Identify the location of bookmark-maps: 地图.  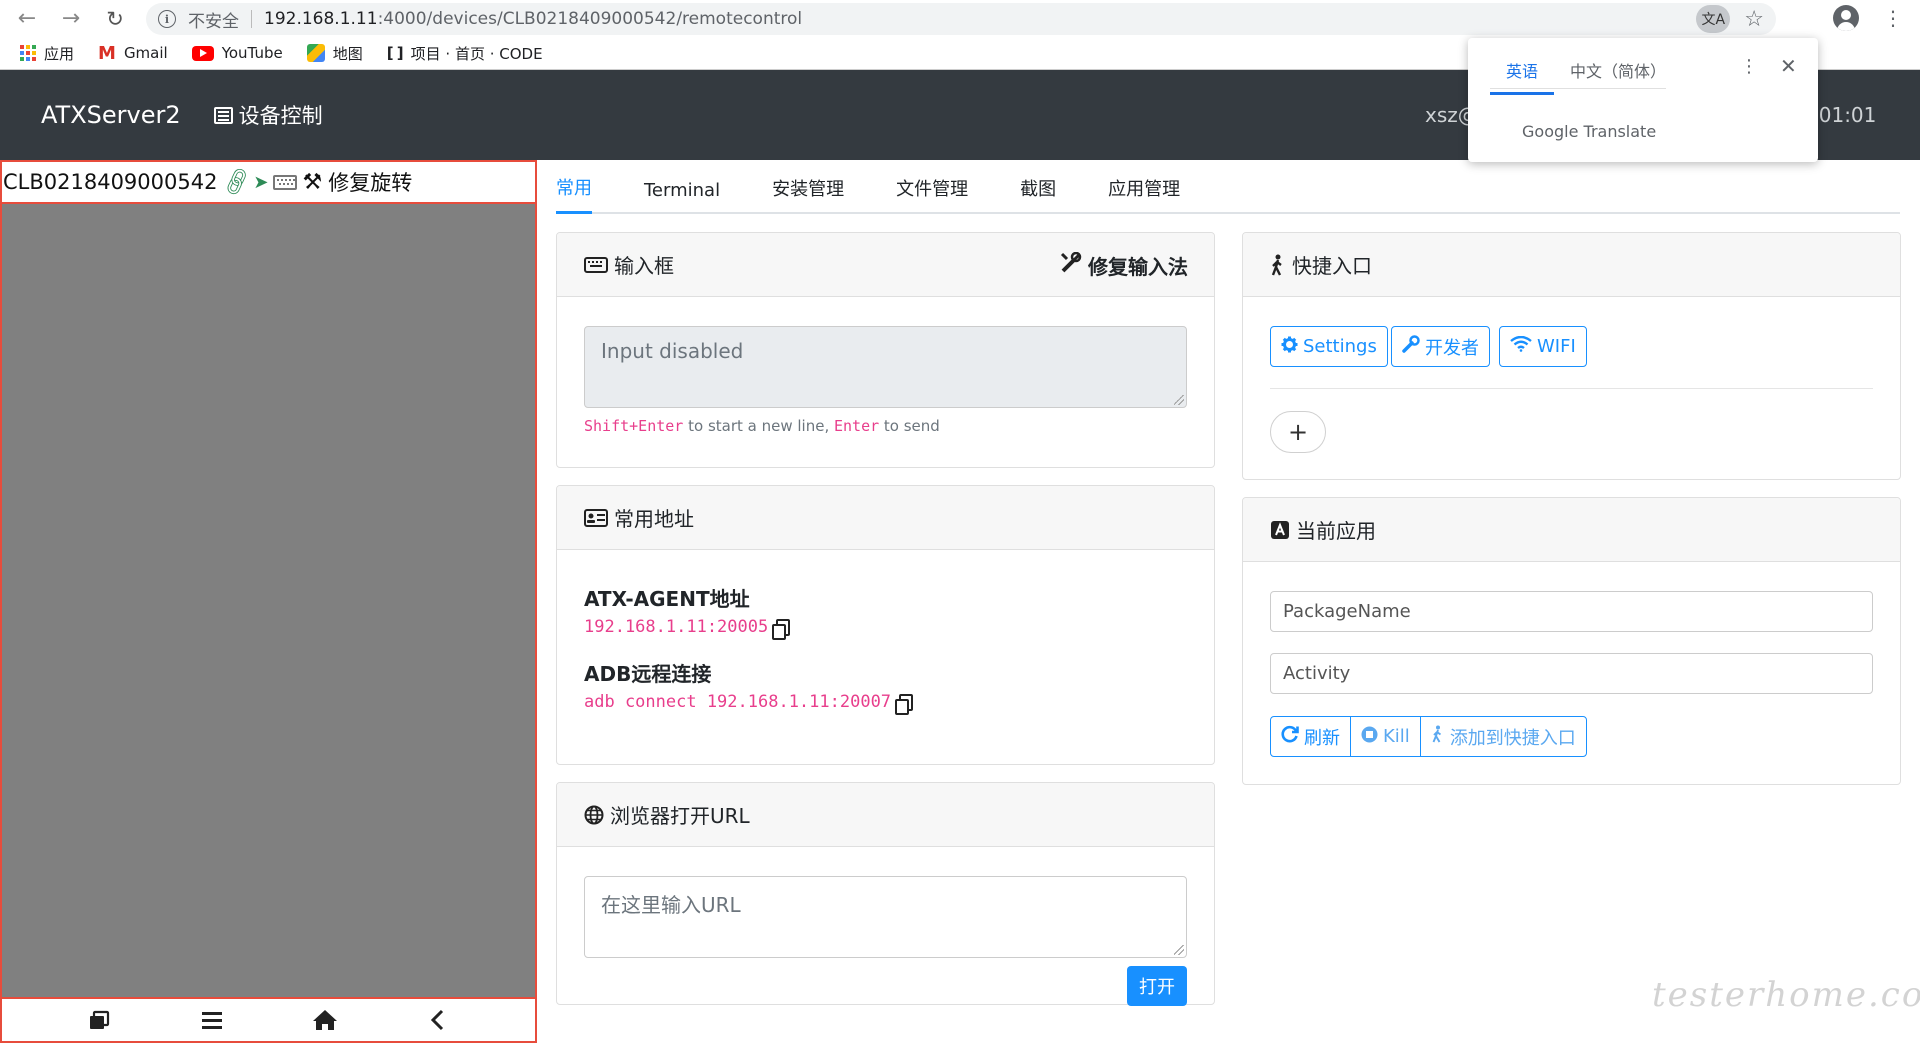
(334, 53).